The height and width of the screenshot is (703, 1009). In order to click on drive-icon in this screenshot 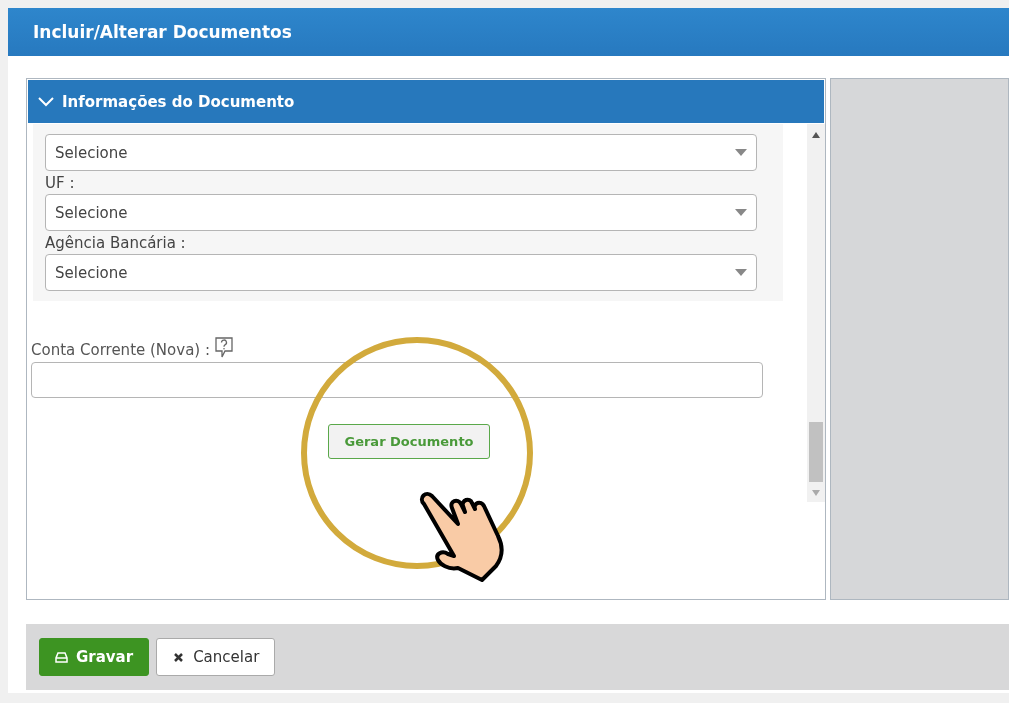, I will do `click(61, 657)`.